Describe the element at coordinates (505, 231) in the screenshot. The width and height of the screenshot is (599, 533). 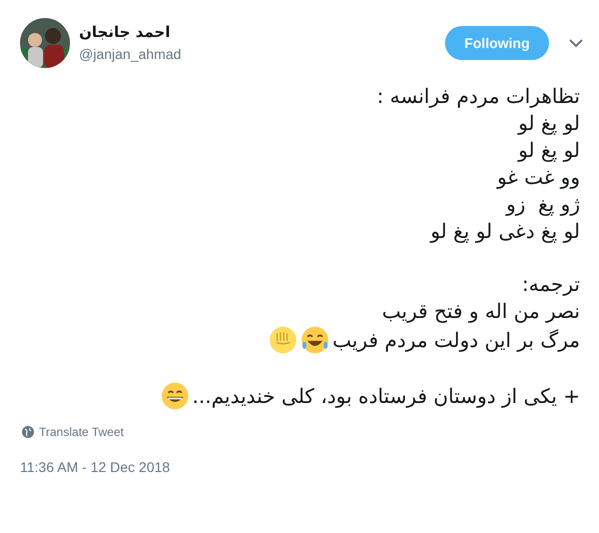
I see `tweet-text-line: لو پغ دغی لو پغ لو` at that location.